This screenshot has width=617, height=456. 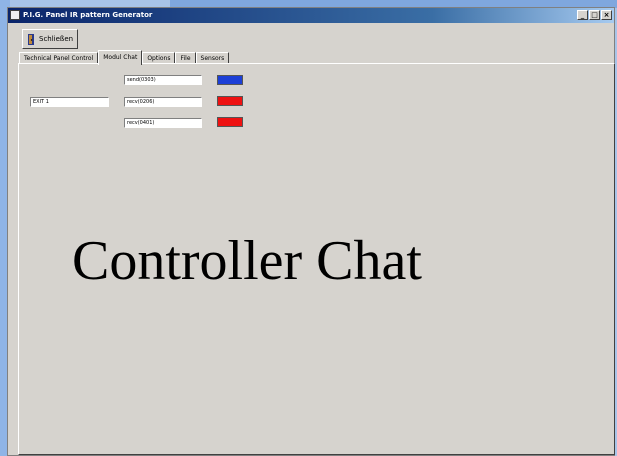 What do you see at coordinates (69, 102) in the screenshot?
I see `message-input: EXIT 1` at bounding box center [69, 102].